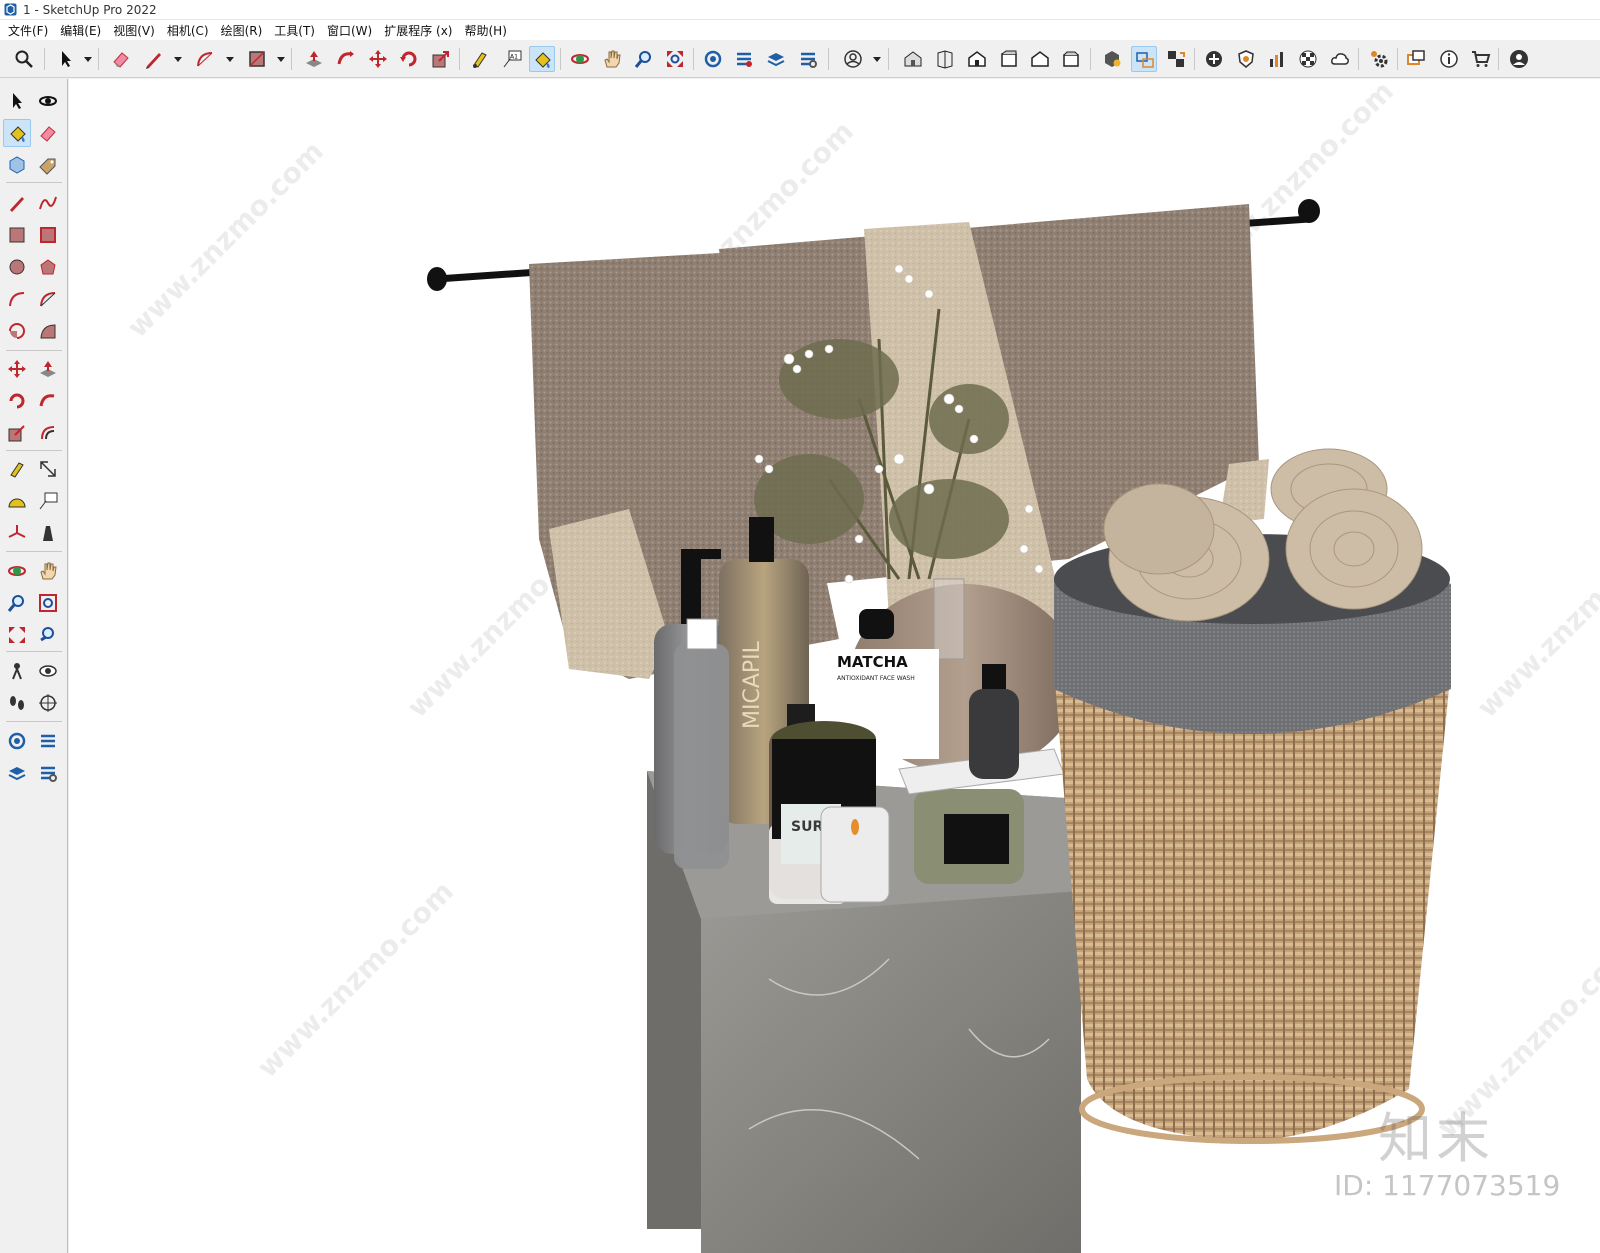 The height and width of the screenshot is (1253, 1600). Describe the element at coordinates (1040, 59) in the screenshot. I see `back-view-button` at that location.